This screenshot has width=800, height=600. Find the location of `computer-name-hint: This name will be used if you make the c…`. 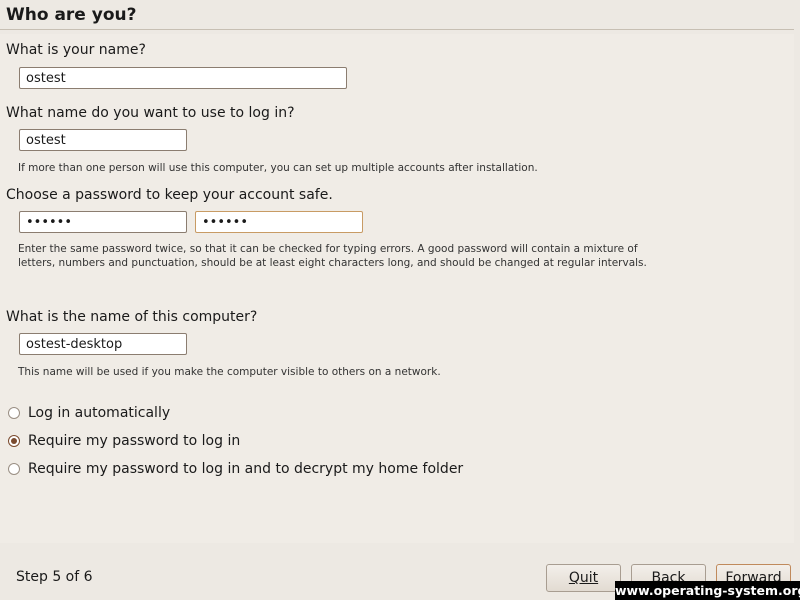

computer-name-hint: This name will be used if you make the c… is located at coordinates (229, 372).